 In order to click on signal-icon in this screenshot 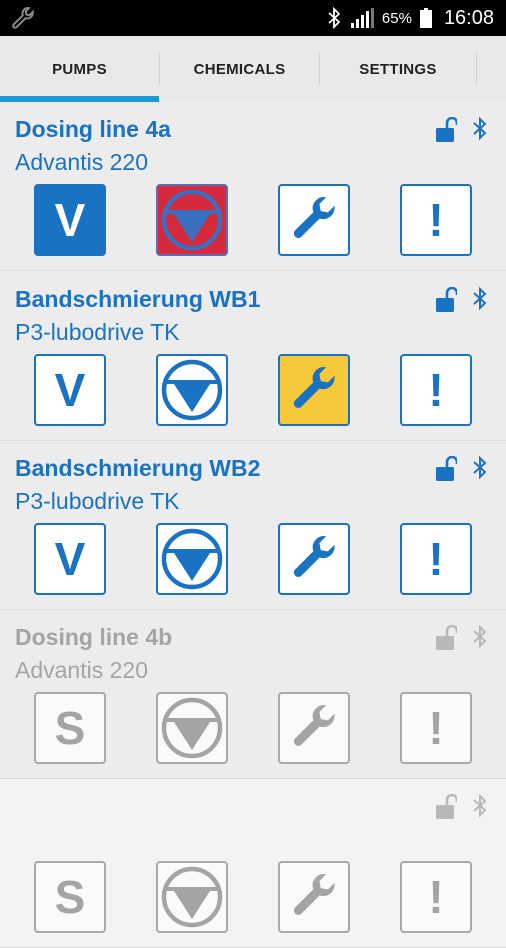, I will do `click(362, 18)`.